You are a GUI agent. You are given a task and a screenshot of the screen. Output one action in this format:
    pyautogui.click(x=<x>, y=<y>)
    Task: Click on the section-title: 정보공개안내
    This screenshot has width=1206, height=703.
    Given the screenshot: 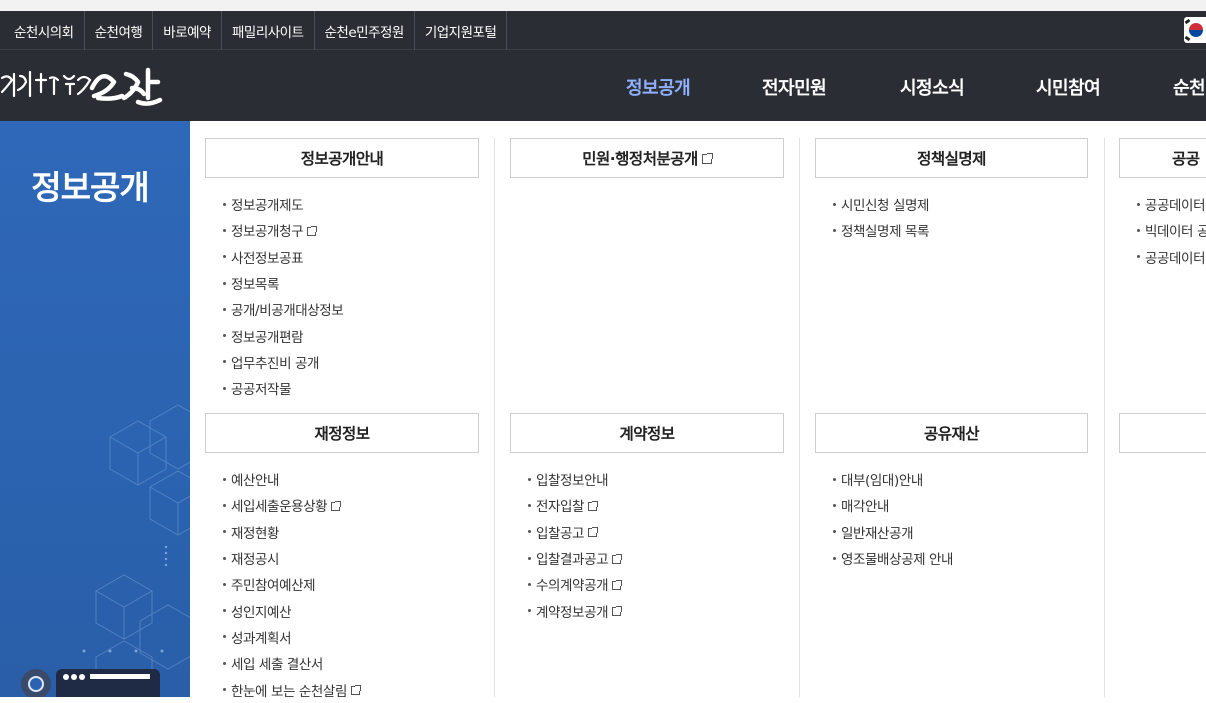 What is the action you would take?
    pyautogui.click(x=342, y=159)
    